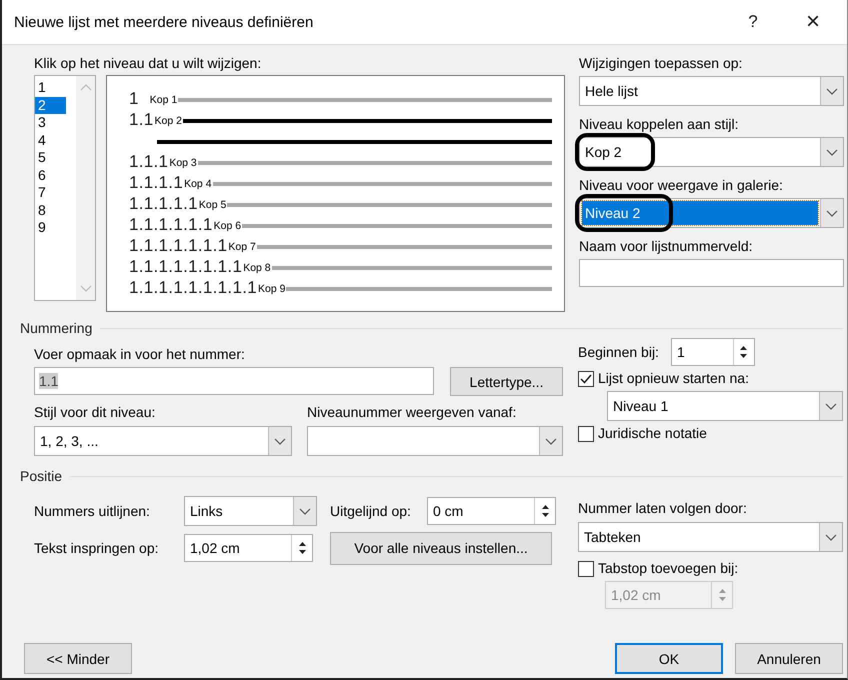 This screenshot has width=848, height=680. What do you see at coordinates (412, 412) in the screenshot?
I see `field-label: Niveaunummer weergeven vanaf:` at bounding box center [412, 412].